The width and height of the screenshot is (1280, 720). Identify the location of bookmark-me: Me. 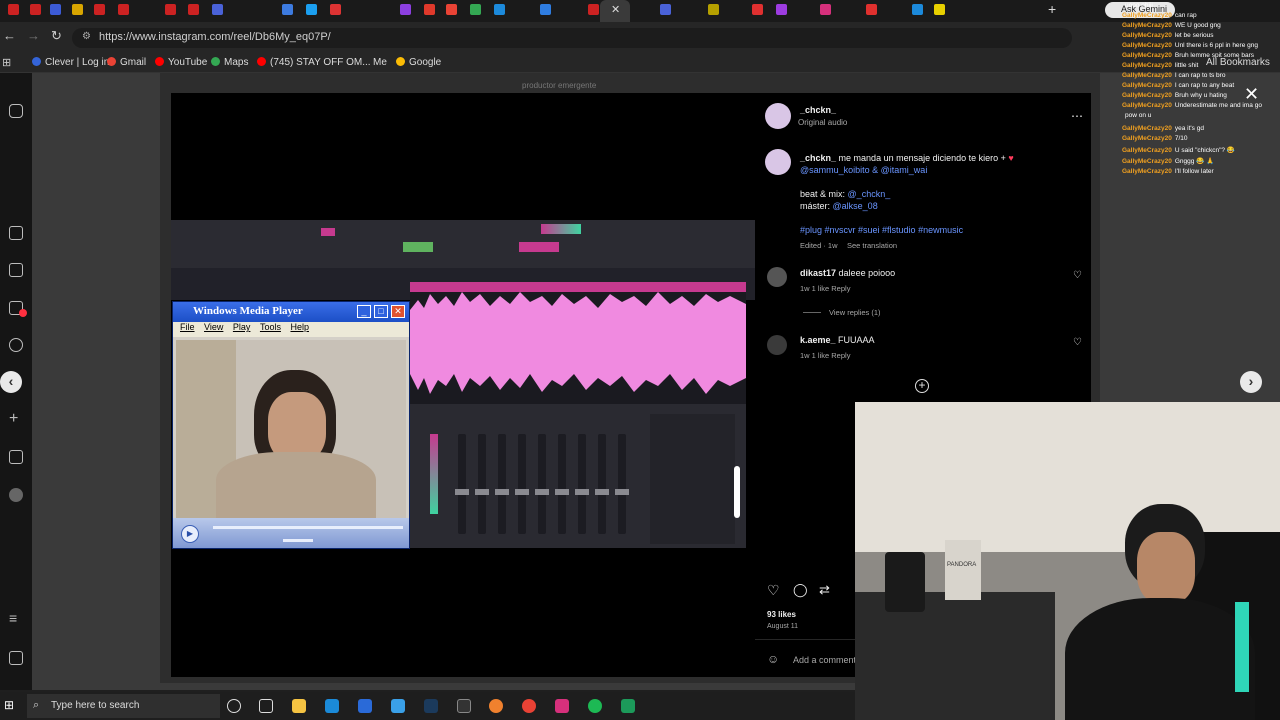
(380, 62).